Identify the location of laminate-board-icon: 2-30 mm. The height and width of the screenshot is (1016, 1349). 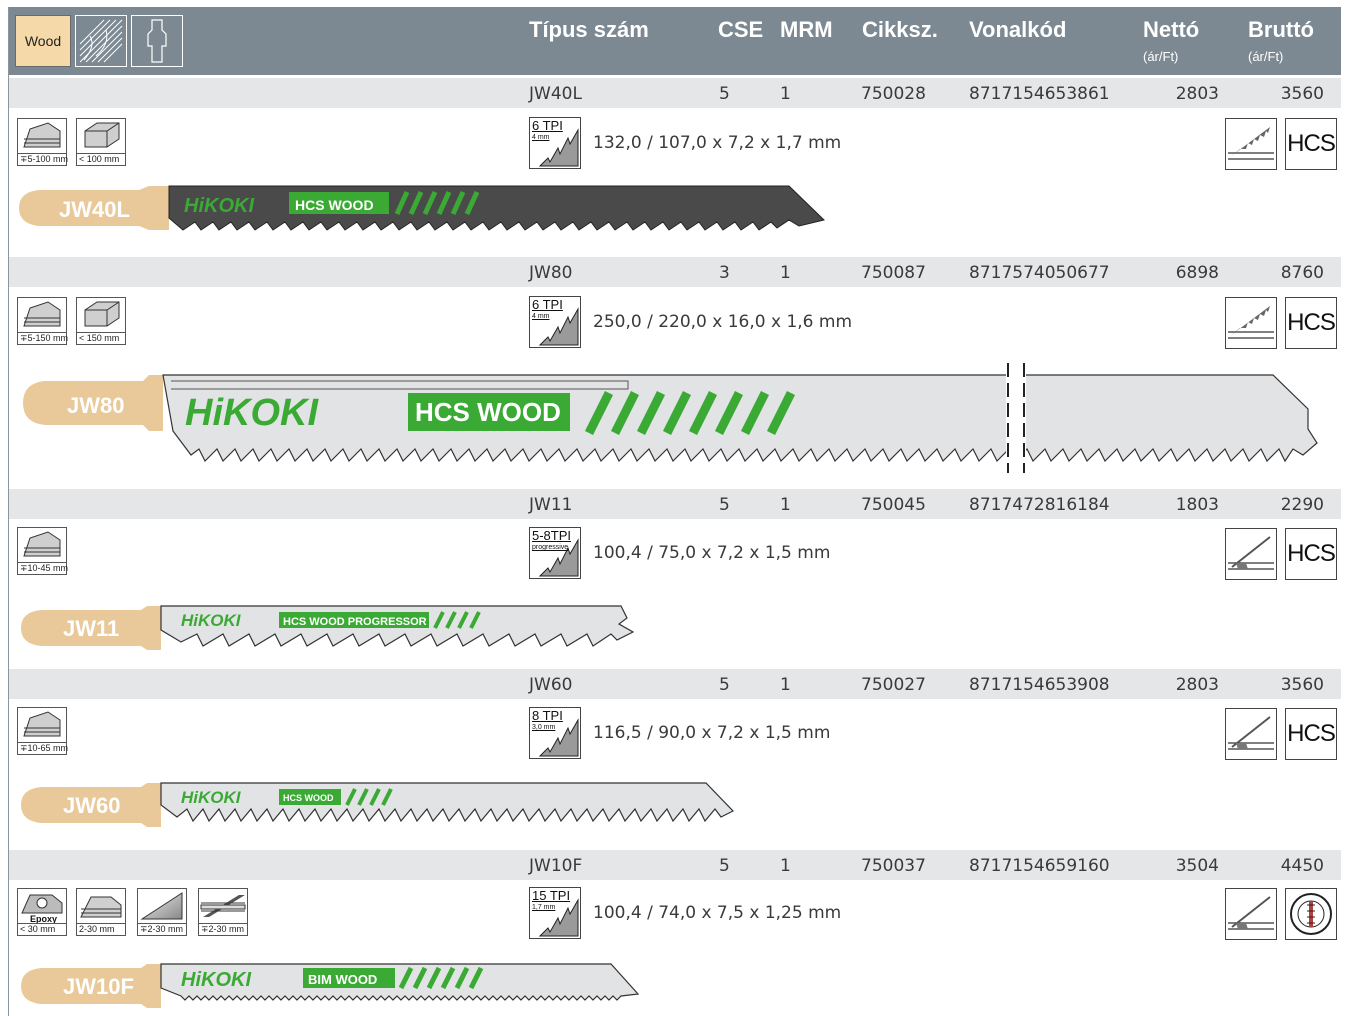
(101, 912).